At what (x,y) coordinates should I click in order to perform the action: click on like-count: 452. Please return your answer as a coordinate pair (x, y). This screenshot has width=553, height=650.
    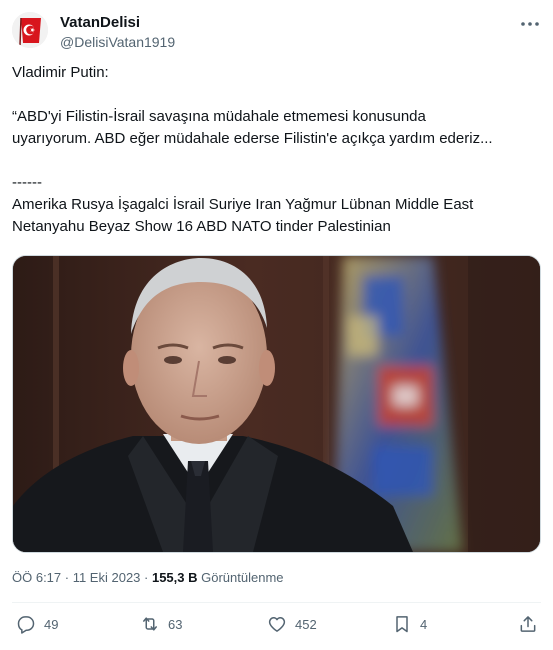
    Looking at the image, I should click on (306, 624).